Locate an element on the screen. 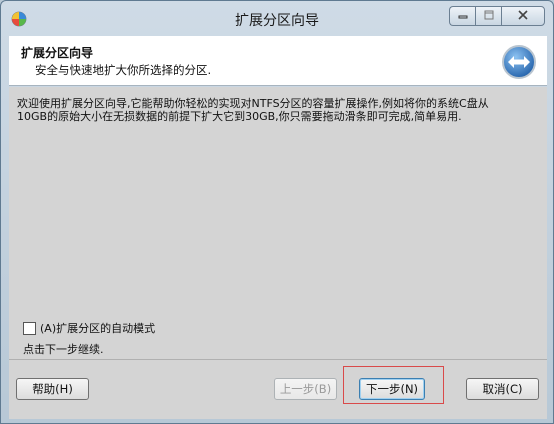  minimize-button is located at coordinates (462, 16).